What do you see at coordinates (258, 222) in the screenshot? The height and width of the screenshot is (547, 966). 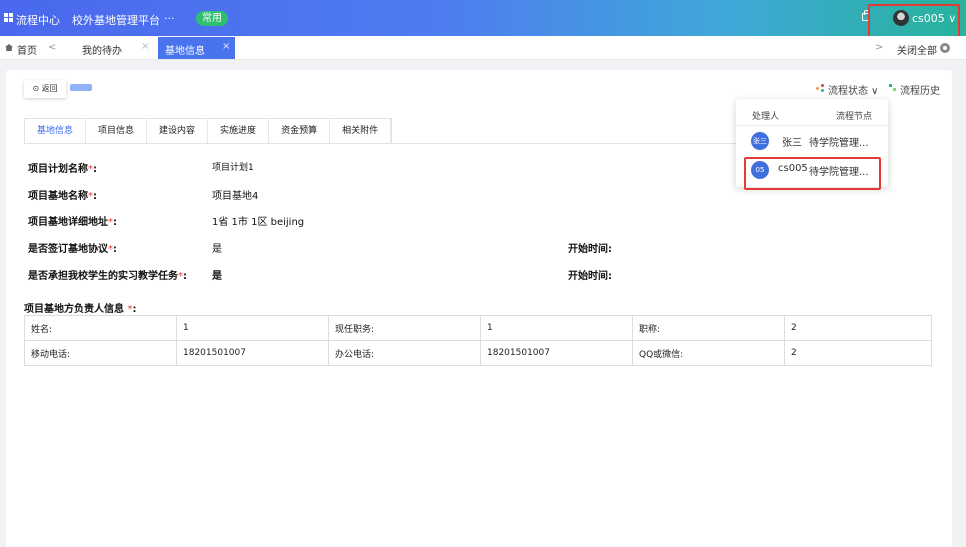 I see `address-value: 1省 1市 1区 beijing` at bounding box center [258, 222].